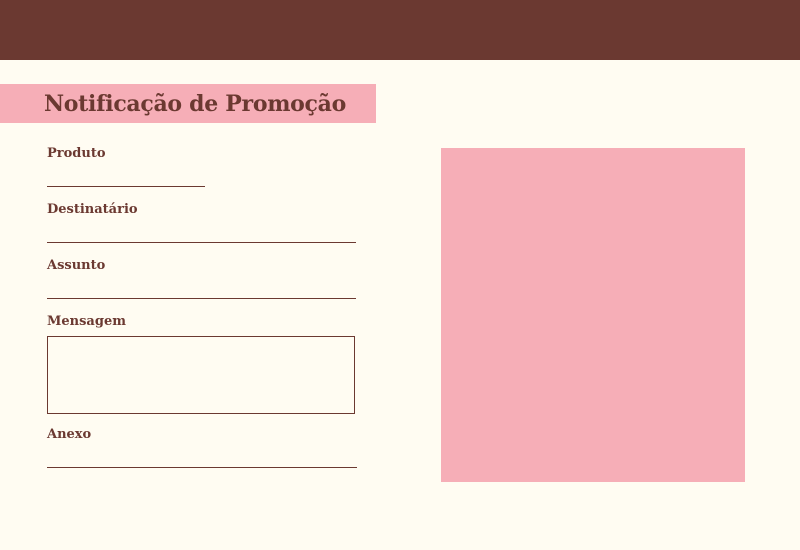  What do you see at coordinates (69, 434) in the screenshot?
I see `attachment-label: Anexo` at bounding box center [69, 434].